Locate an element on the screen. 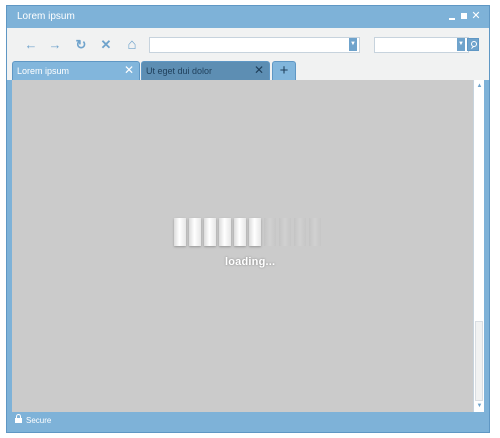  minimize-icon is located at coordinates (452, 16).